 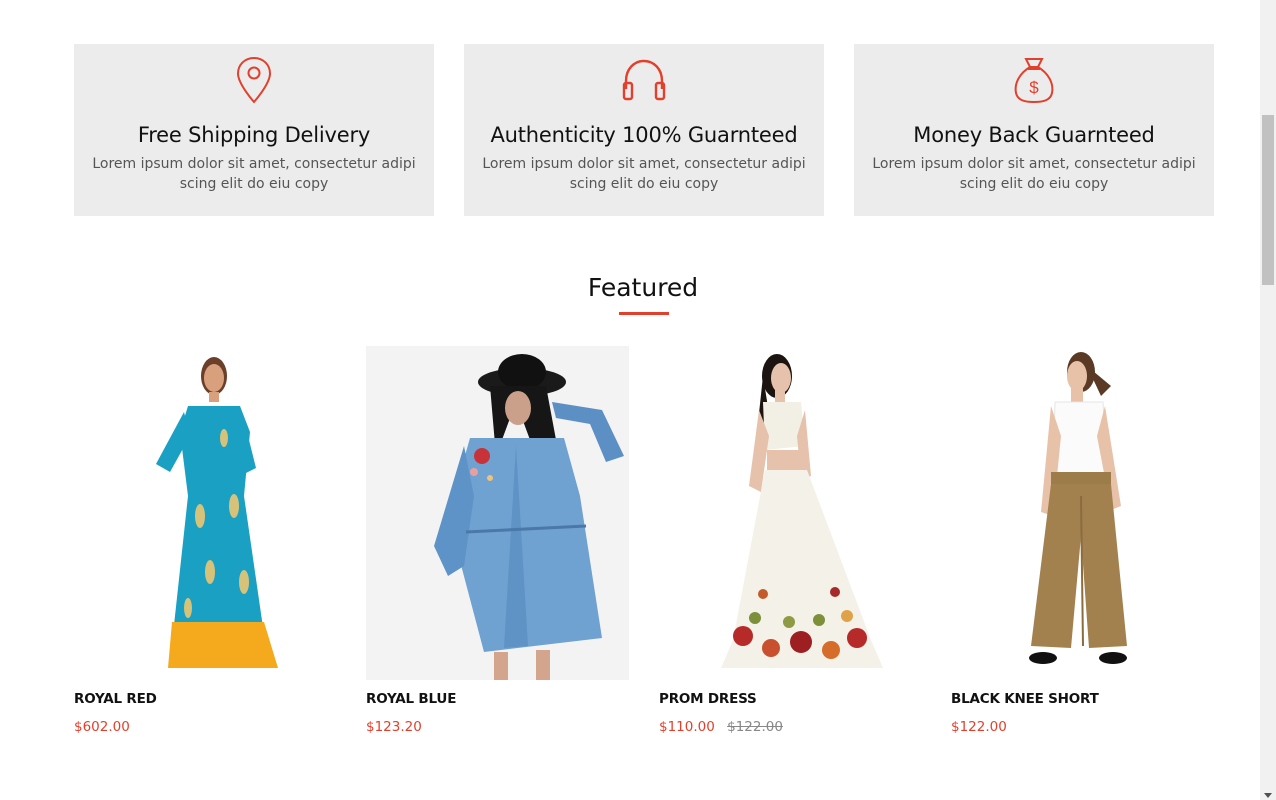 What do you see at coordinates (790, 699) in the screenshot?
I see `product-name: PROM DRESS` at bounding box center [790, 699].